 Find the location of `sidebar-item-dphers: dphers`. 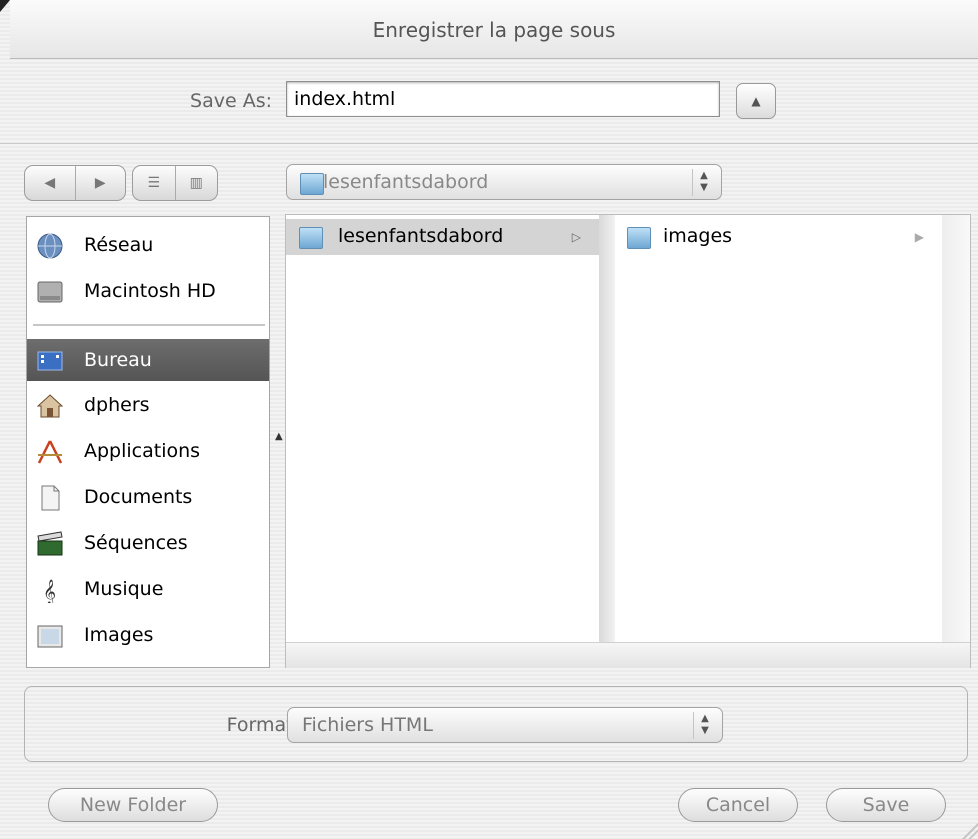

sidebar-item-dphers: dphers is located at coordinates (148, 405).